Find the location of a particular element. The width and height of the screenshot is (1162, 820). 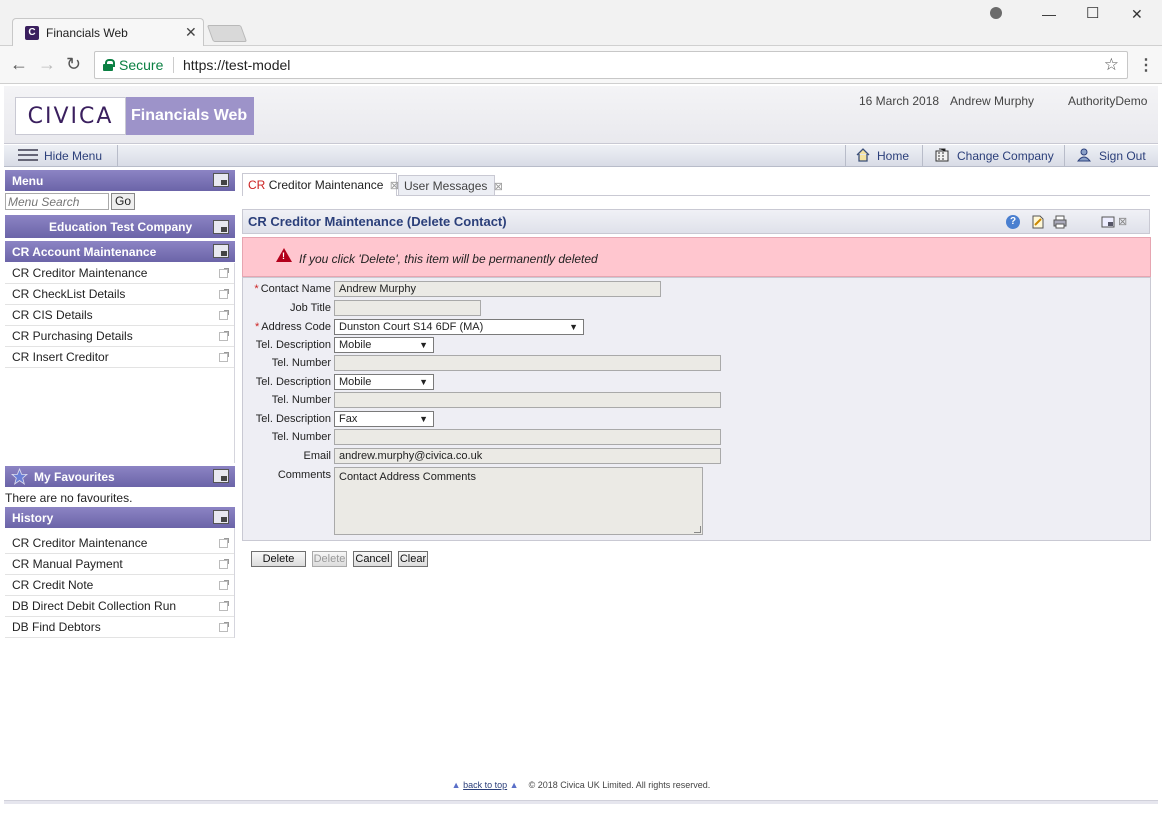

warning-icon is located at coordinates (284, 255).